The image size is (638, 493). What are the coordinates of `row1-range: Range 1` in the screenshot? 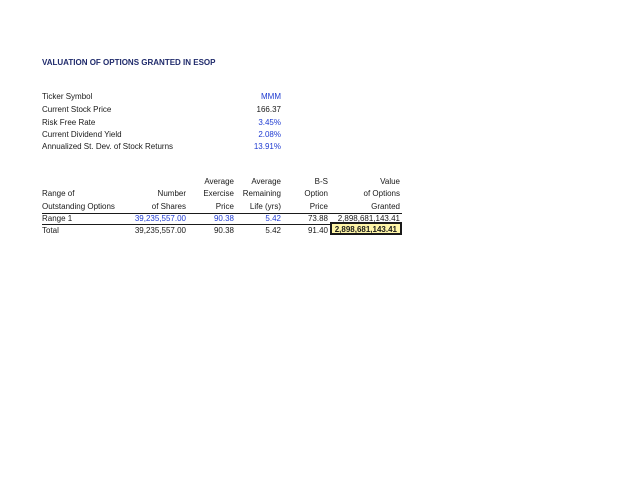 It's located at (57, 218).